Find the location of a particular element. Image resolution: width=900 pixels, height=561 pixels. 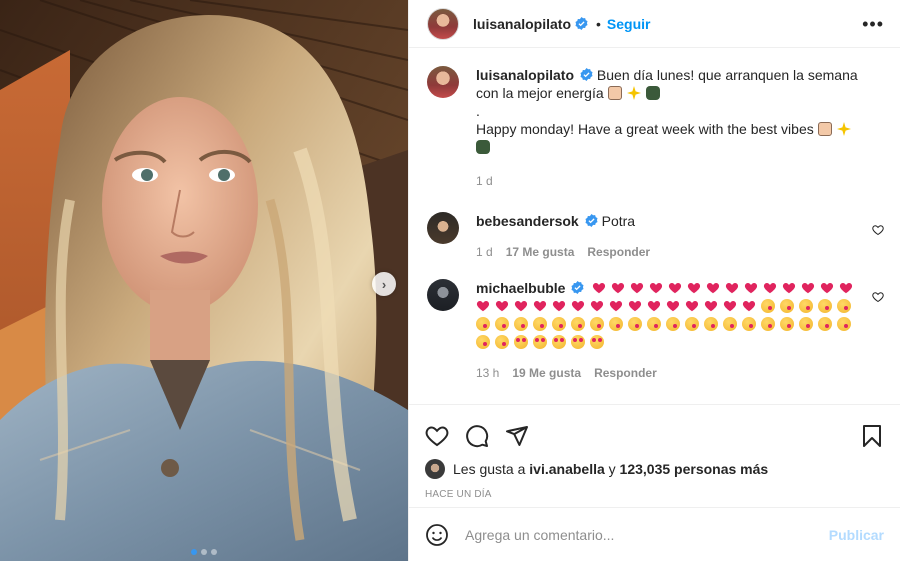

comment-time: 13 h is located at coordinates (487, 373).